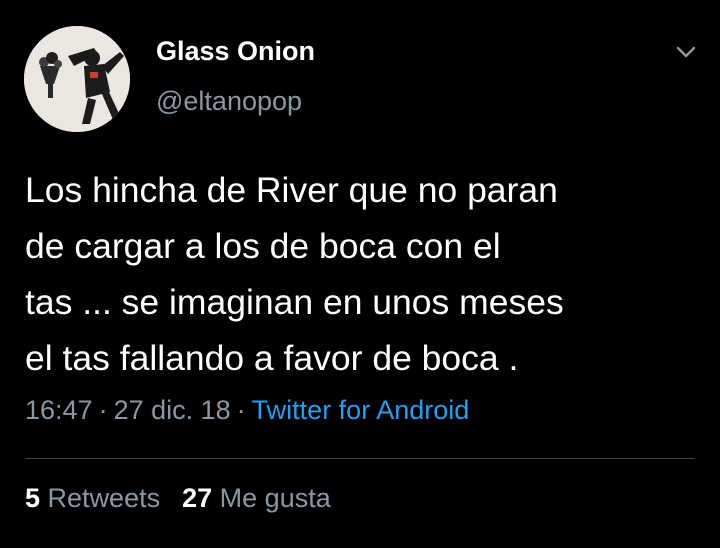 This screenshot has width=720, height=548. I want to click on chevron-down-icon, so click(686, 52).